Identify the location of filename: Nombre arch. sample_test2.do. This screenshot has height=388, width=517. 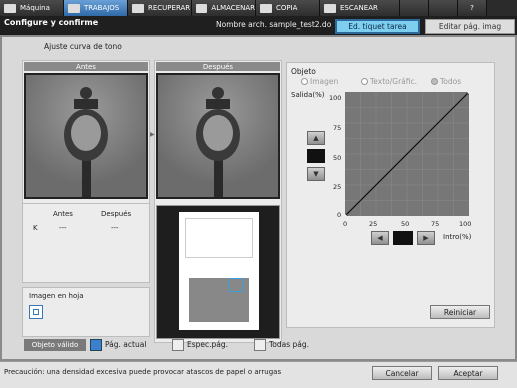
(273, 24).